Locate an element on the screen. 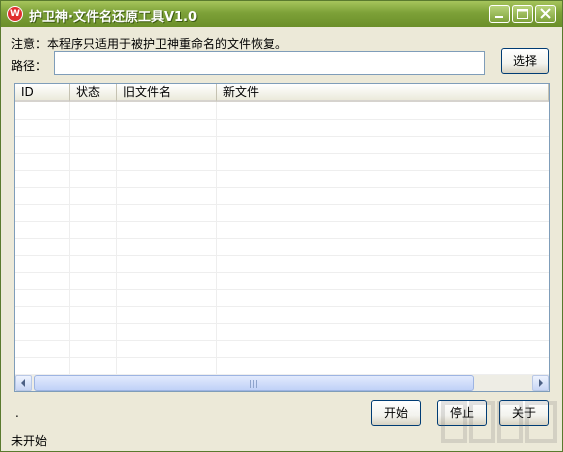  scroll-right-button is located at coordinates (540, 383).